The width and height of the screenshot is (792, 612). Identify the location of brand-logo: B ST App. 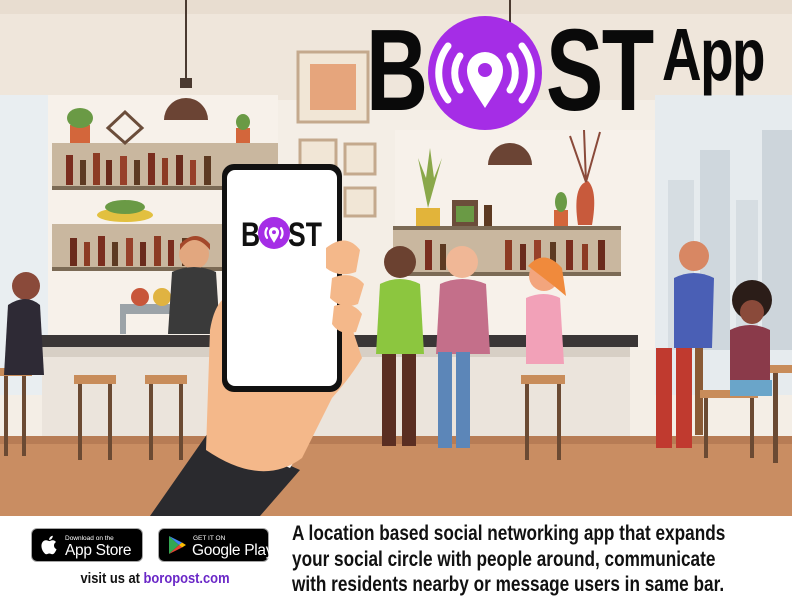
(576, 70).